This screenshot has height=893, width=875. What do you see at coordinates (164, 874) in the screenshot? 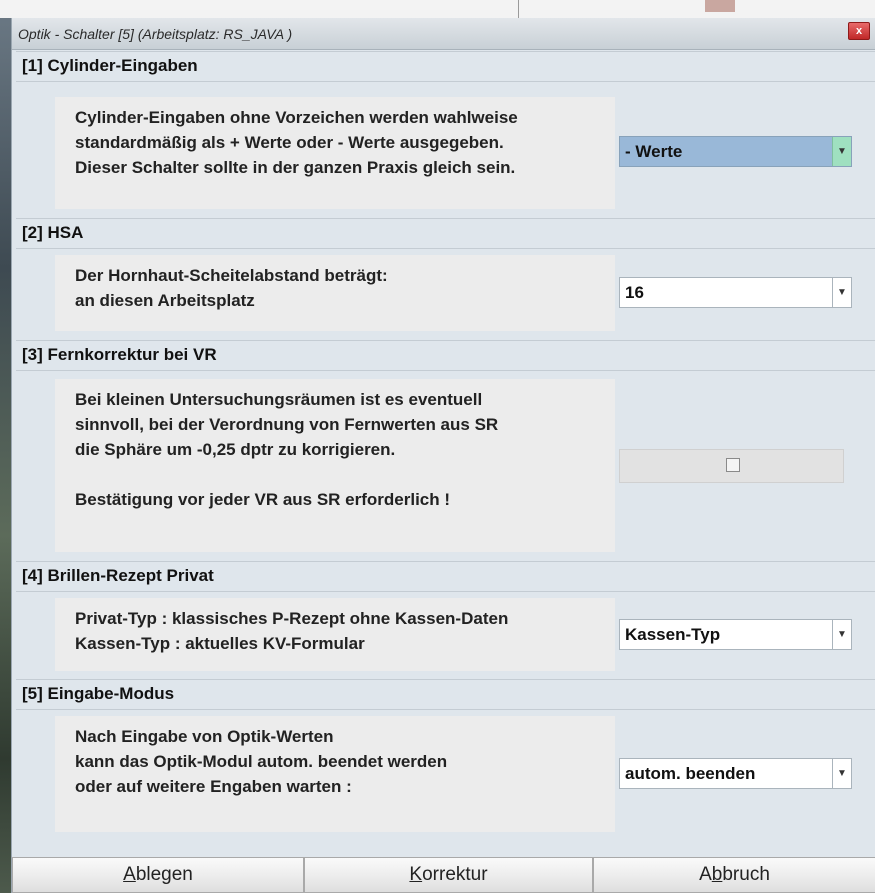
I see `button-label: blegen` at bounding box center [164, 874].